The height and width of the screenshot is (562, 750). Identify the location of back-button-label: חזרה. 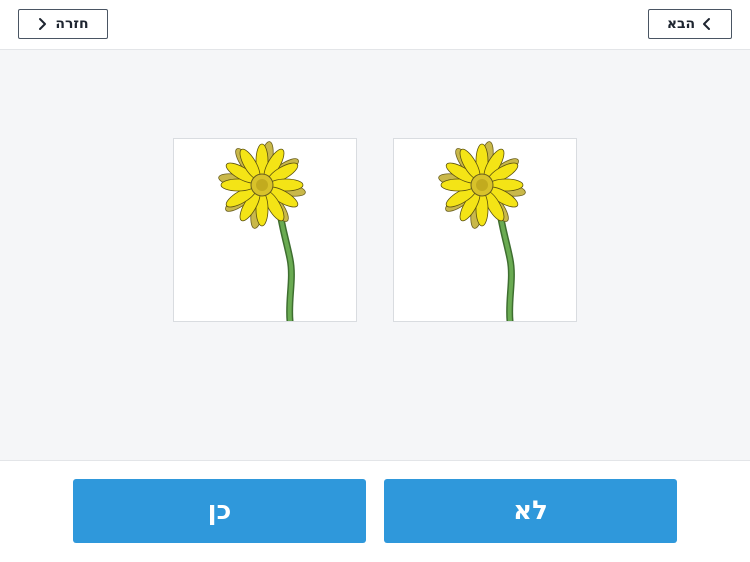
(72, 24).